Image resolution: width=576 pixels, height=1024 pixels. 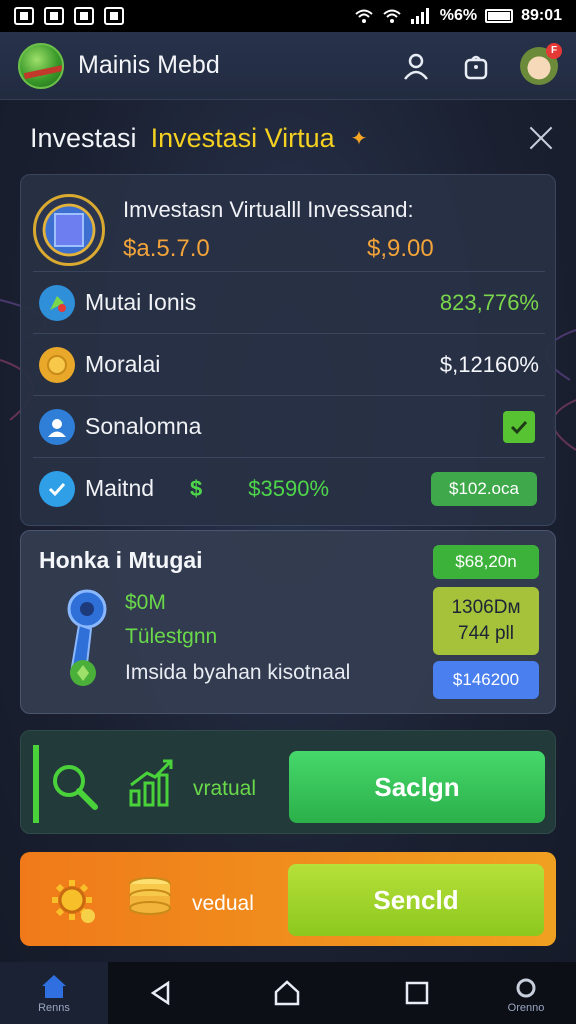 I want to click on dollar-icon: $, so click(x=196, y=488).